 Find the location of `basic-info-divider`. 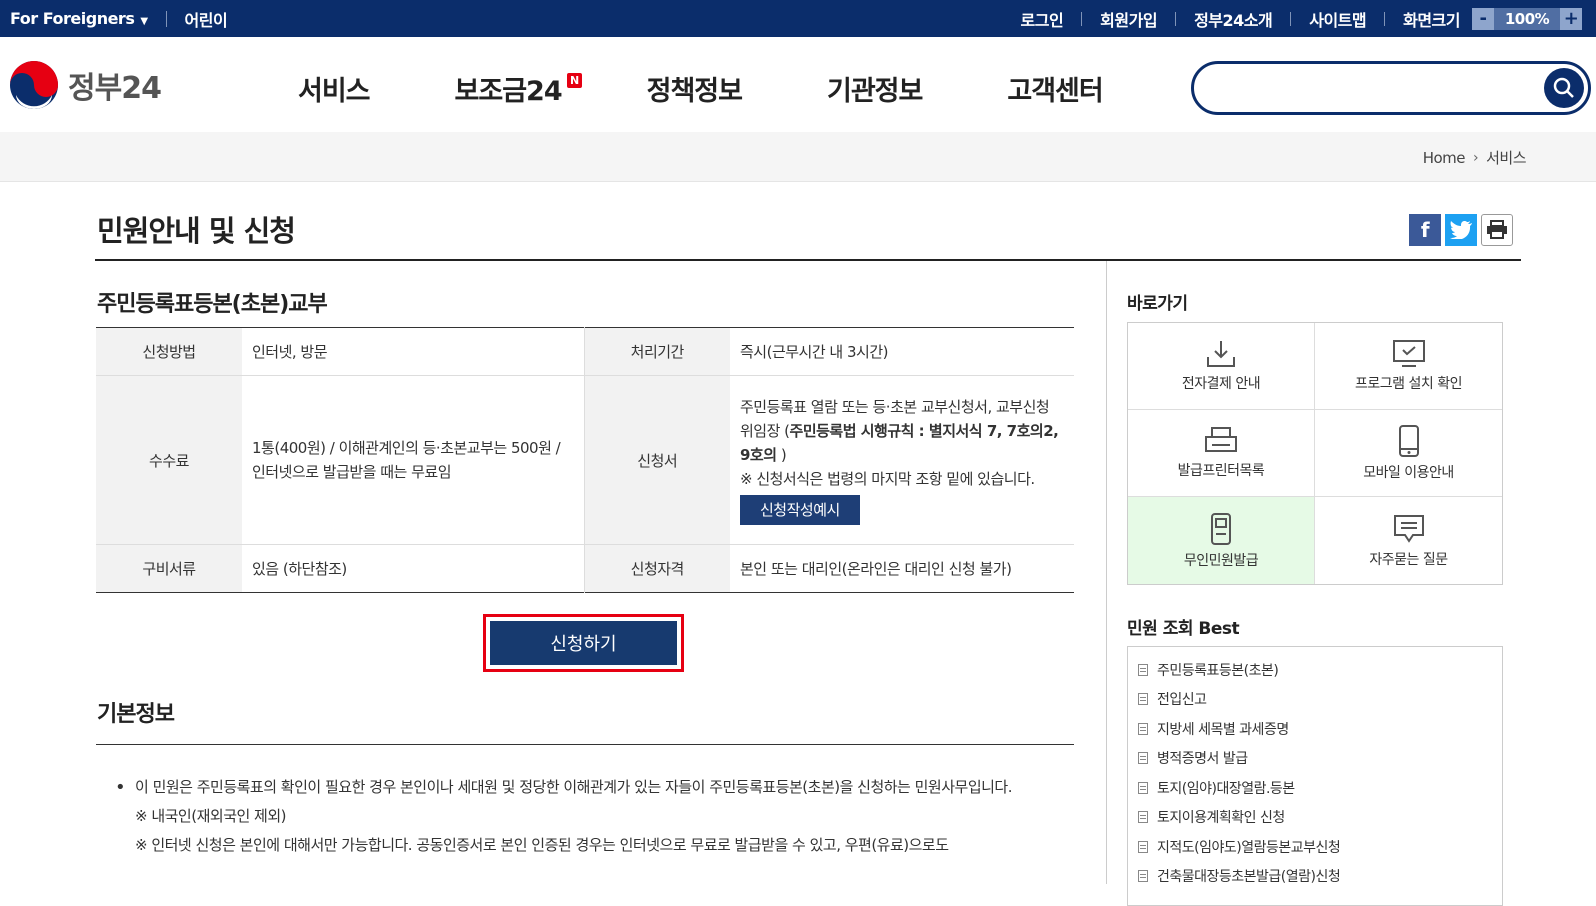

basic-info-divider is located at coordinates (585, 744).